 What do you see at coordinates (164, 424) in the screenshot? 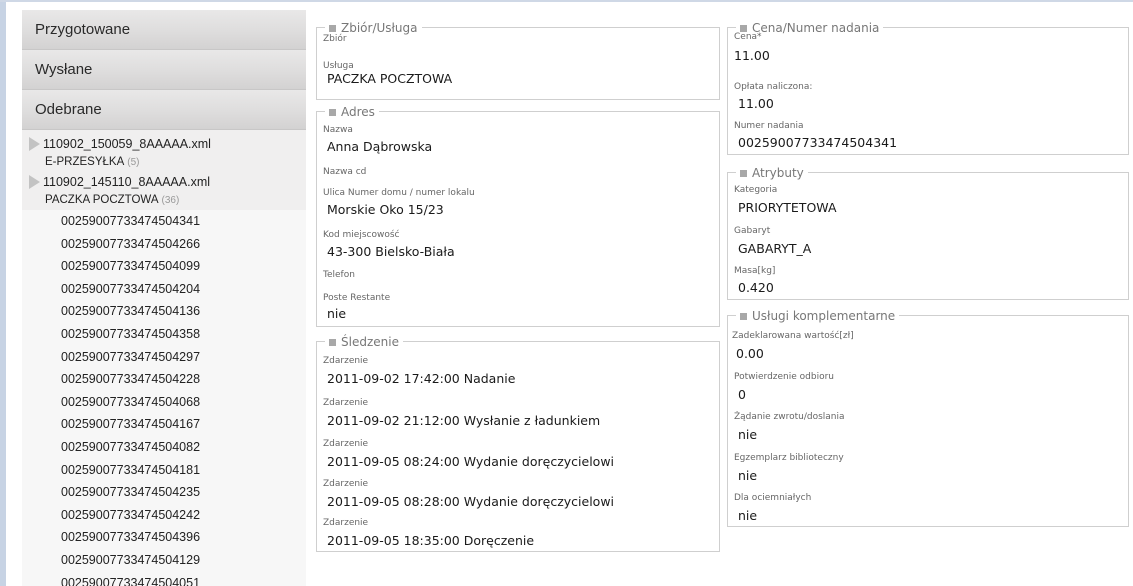
I see `list-item: 00259007733474504167` at bounding box center [164, 424].